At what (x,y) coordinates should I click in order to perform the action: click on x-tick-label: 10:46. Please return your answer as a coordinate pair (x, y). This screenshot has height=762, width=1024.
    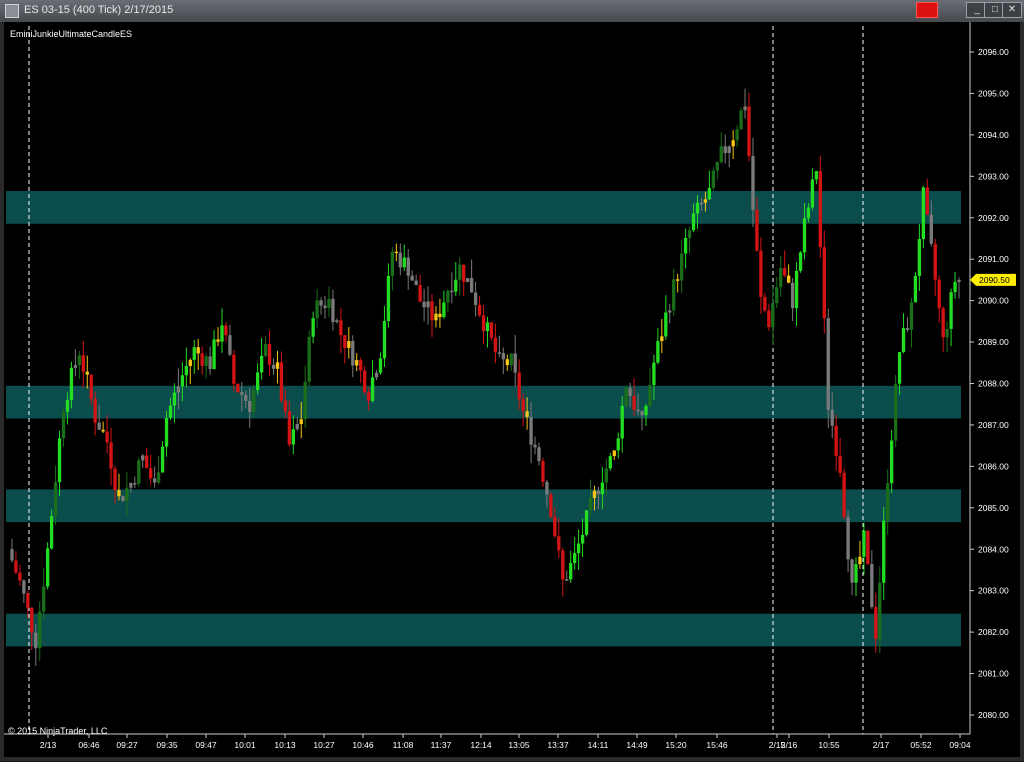
    Looking at the image, I should click on (363, 745).